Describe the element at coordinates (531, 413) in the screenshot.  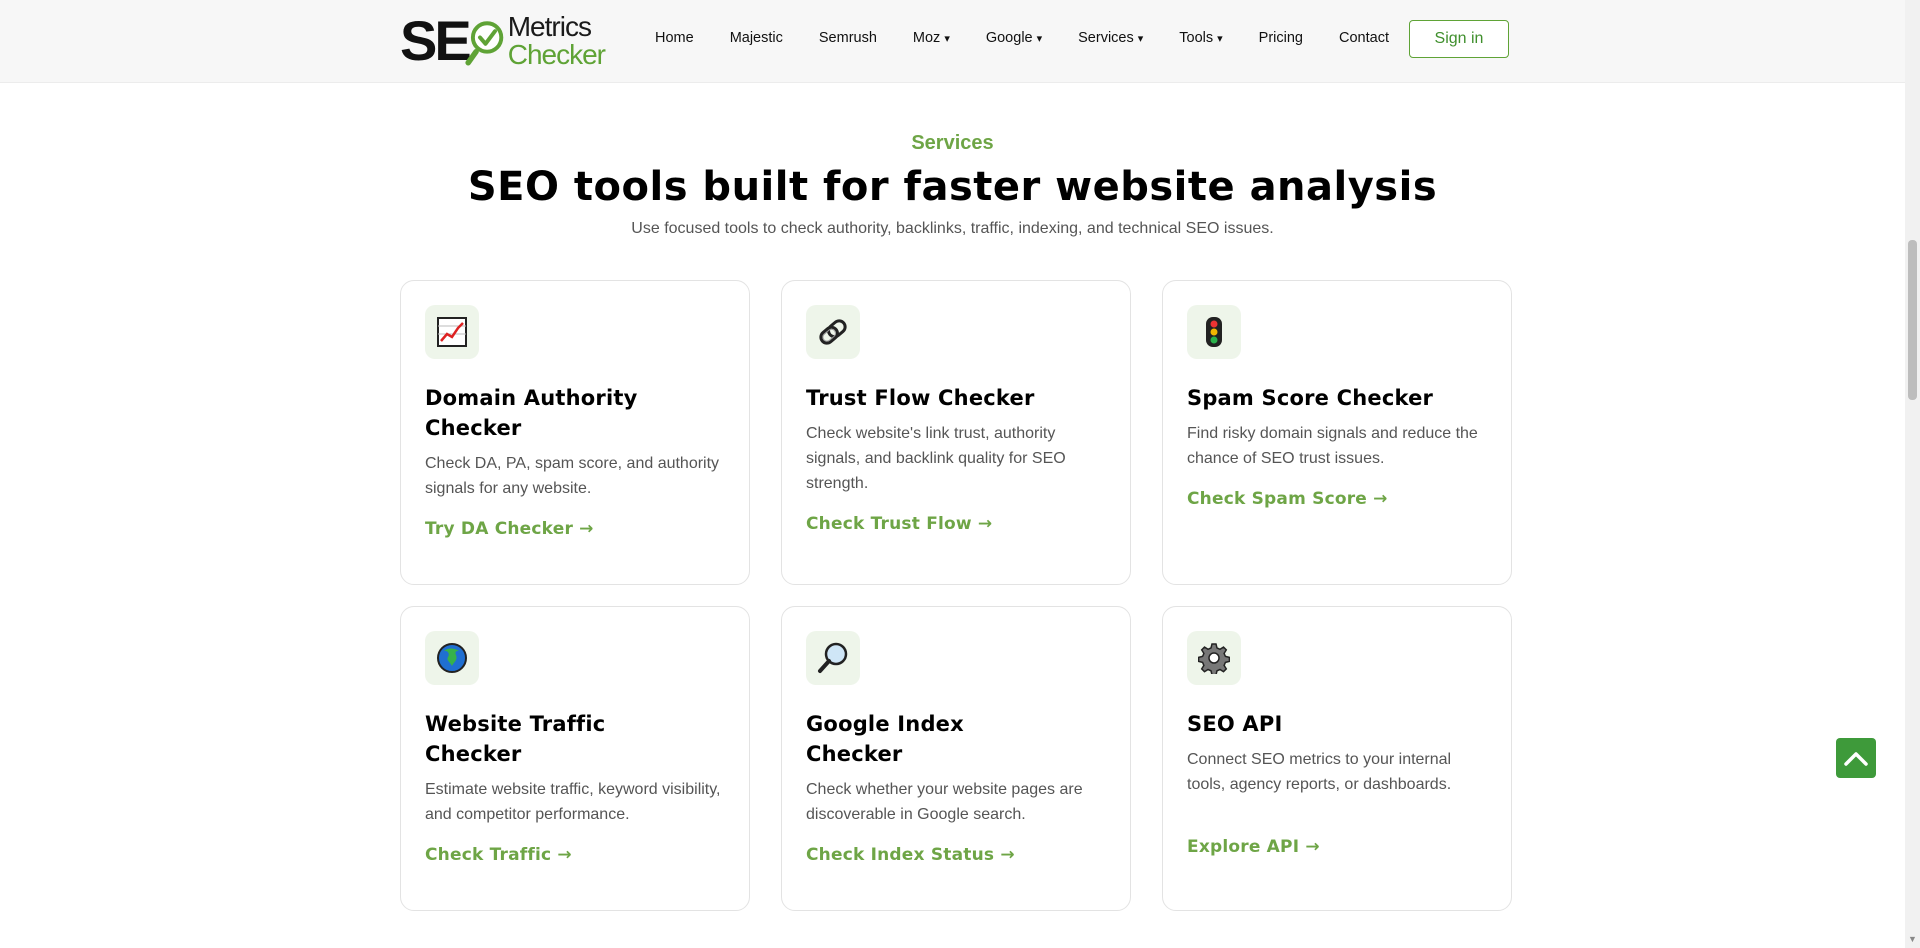
I see `card-title: Domain Authority Checker` at that location.